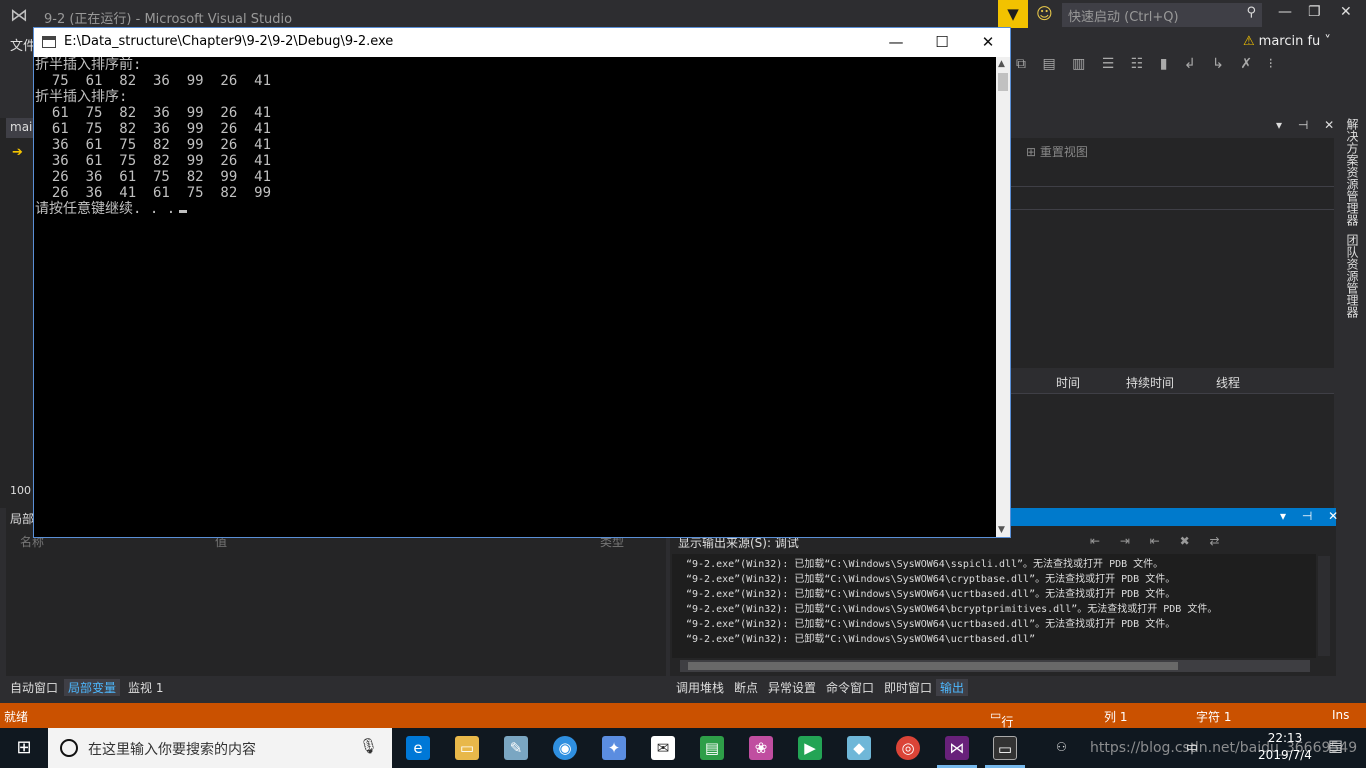  Describe the element at coordinates (1123, 17) in the screenshot. I see `quick-launch-placeholder: 快速启动 (Ctrl+Q)` at that location.